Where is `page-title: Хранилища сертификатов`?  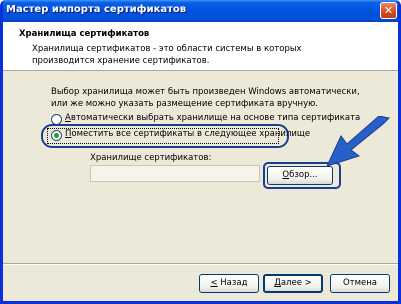
page-title: Хранилища сертификатов is located at coordinates (84, 34).